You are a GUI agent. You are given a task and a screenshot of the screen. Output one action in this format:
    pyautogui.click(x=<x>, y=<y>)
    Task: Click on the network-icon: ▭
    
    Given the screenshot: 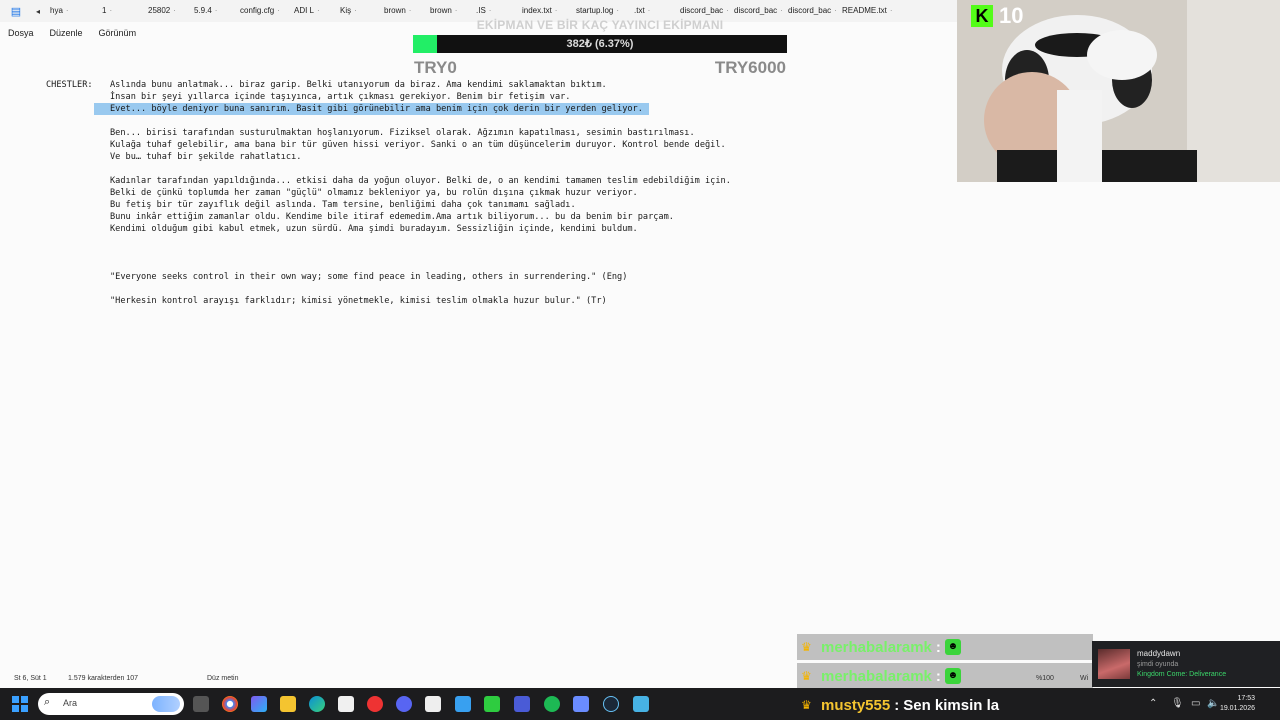 What is the action you would take?
    pyautogui.click(x=1195, y=703)
    